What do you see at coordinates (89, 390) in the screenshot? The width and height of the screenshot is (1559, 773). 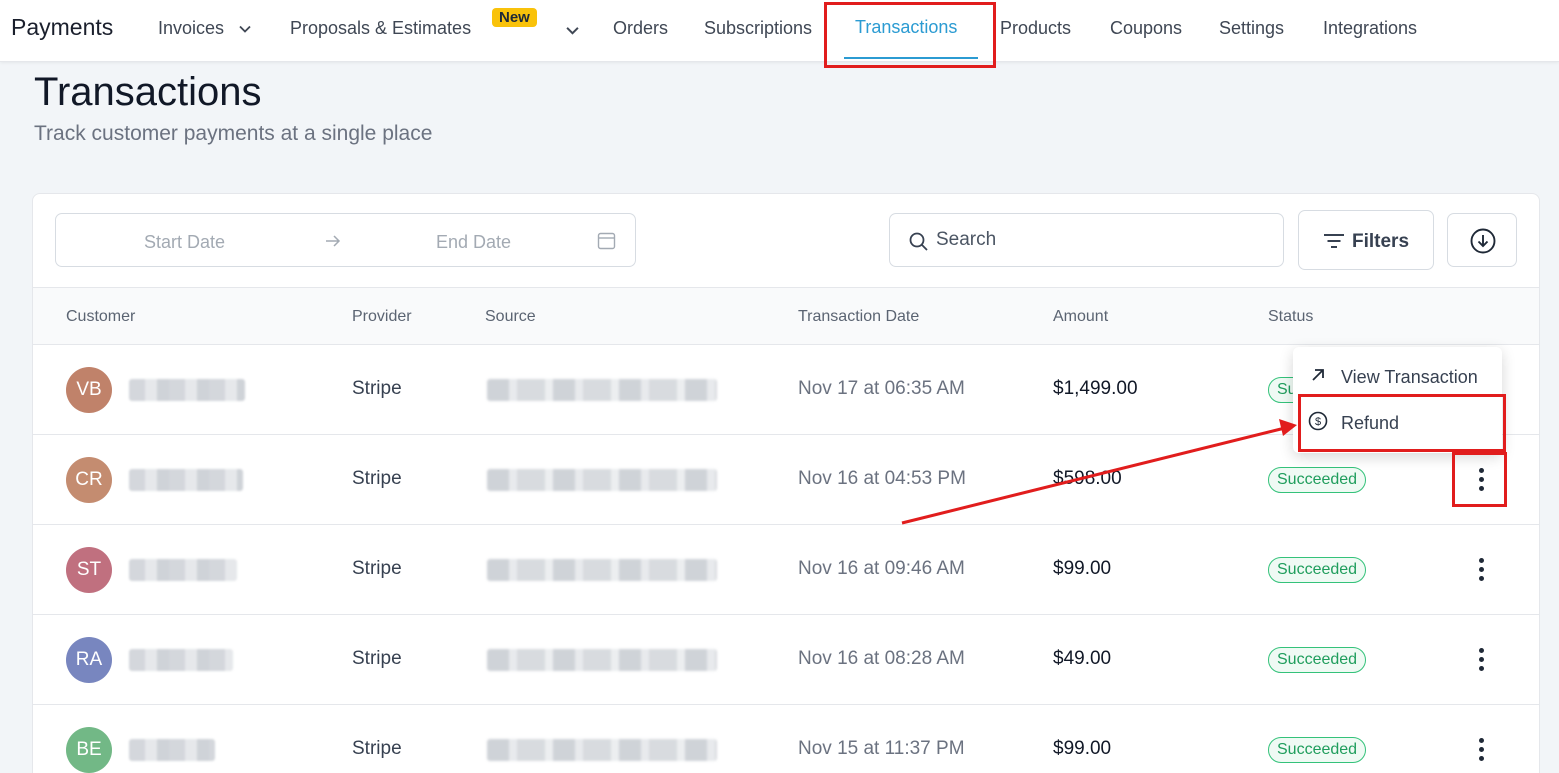 I see `avatar: VB` at bounding box center [89, 390].